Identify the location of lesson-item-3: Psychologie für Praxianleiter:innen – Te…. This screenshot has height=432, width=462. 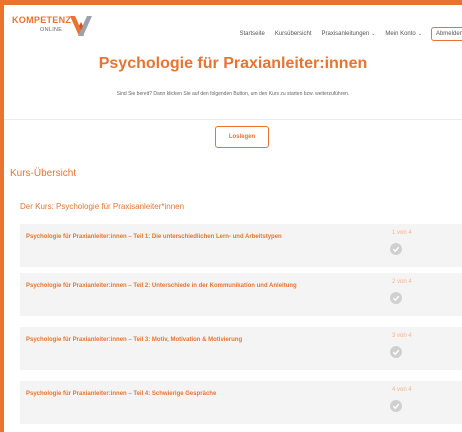
(241, 348).